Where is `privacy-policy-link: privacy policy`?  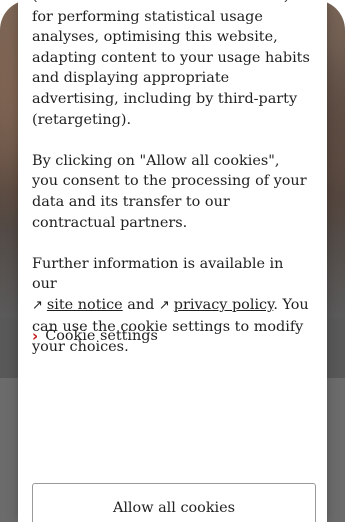
privacy-policy-link: privacy policy is located at coordinates (224, 305).